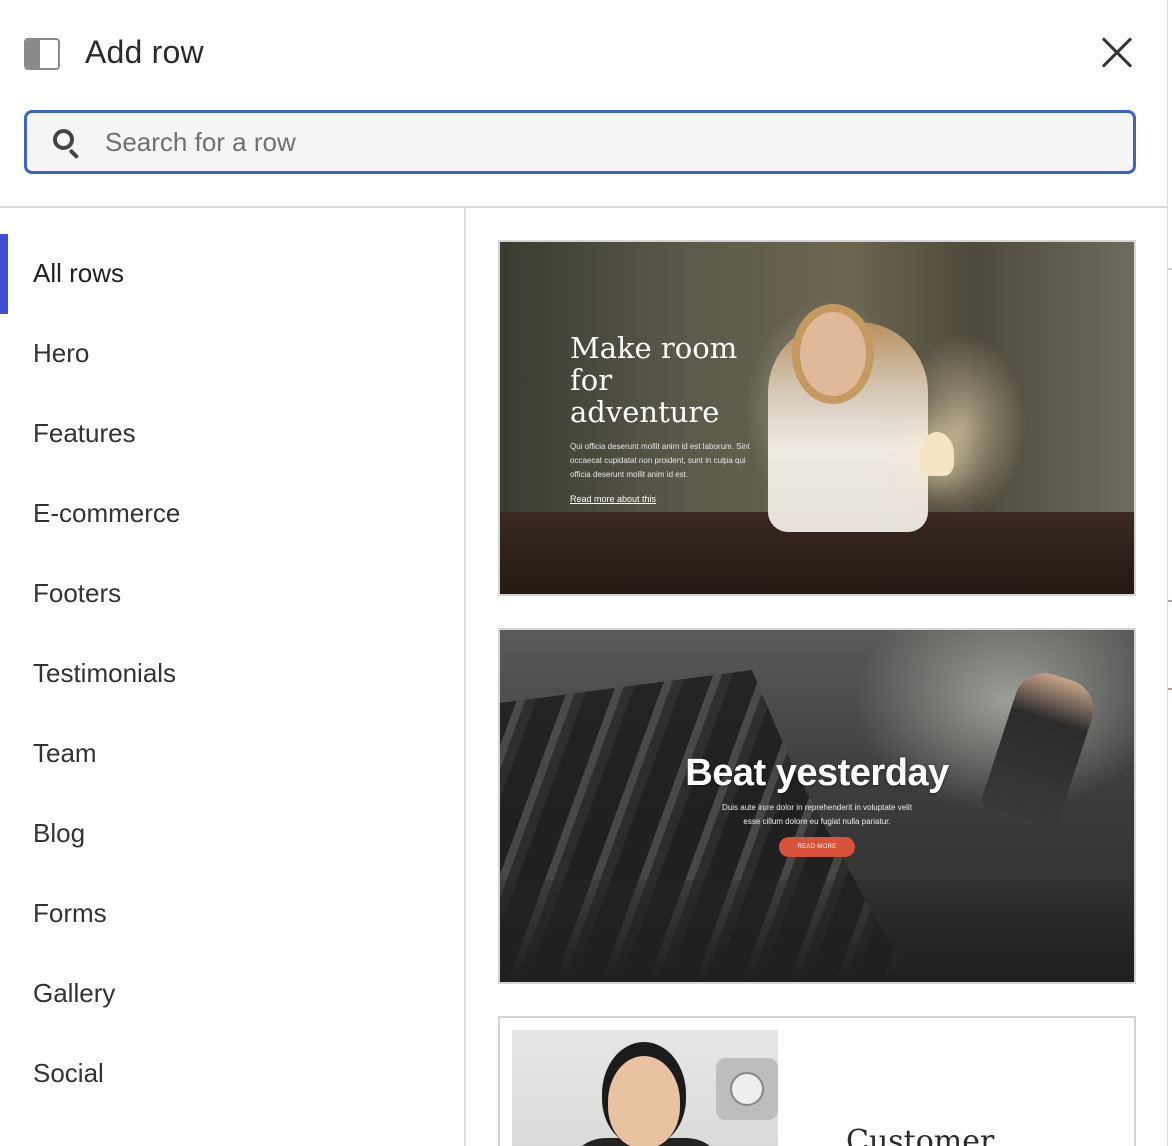  What do you see at coordinates (77, 593) in the screenshot?
I see `sidebar-item-label: Footers` at bounding box center [77, 593].